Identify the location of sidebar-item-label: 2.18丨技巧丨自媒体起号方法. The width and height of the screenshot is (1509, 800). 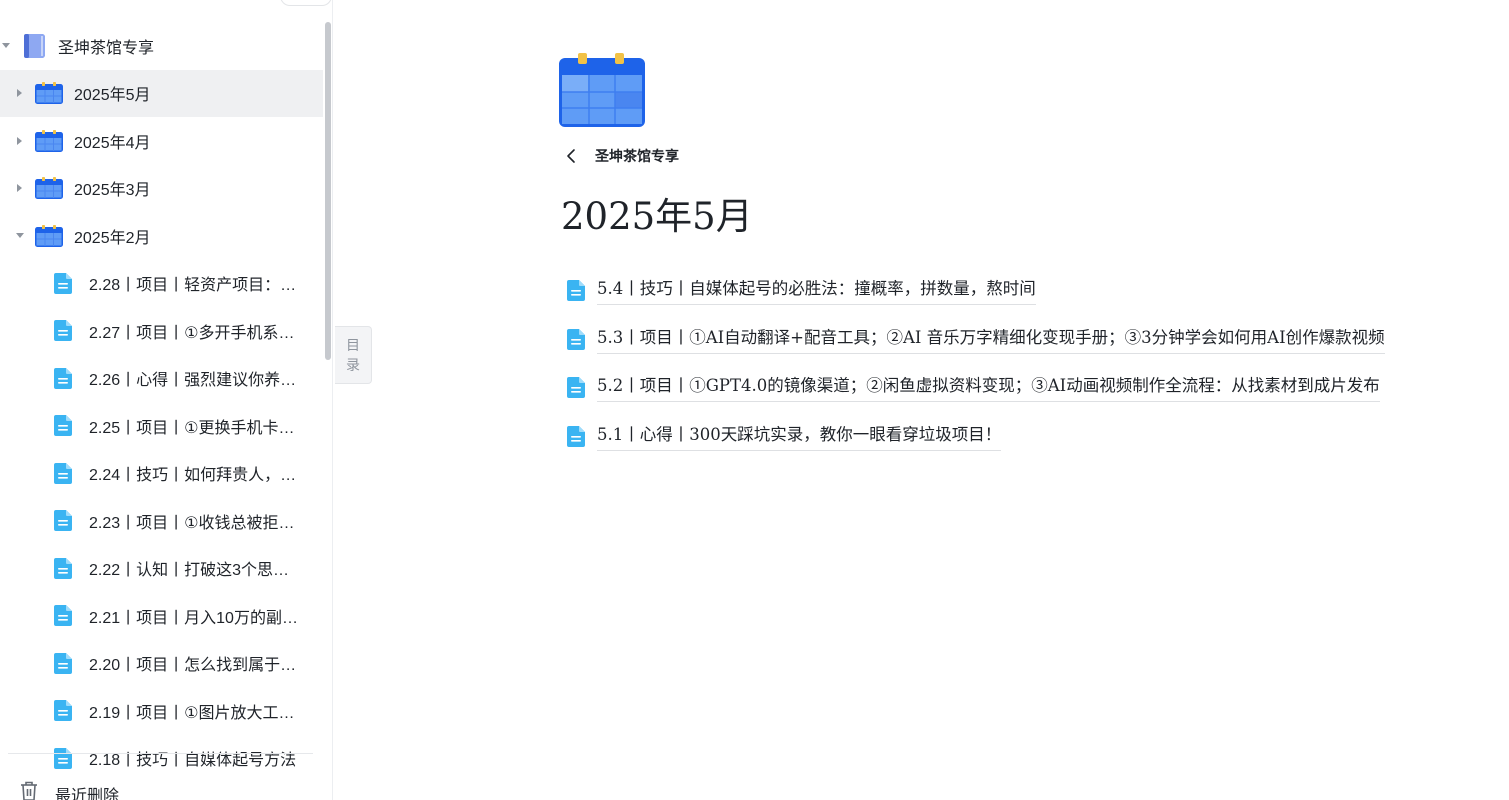
(193, 761).